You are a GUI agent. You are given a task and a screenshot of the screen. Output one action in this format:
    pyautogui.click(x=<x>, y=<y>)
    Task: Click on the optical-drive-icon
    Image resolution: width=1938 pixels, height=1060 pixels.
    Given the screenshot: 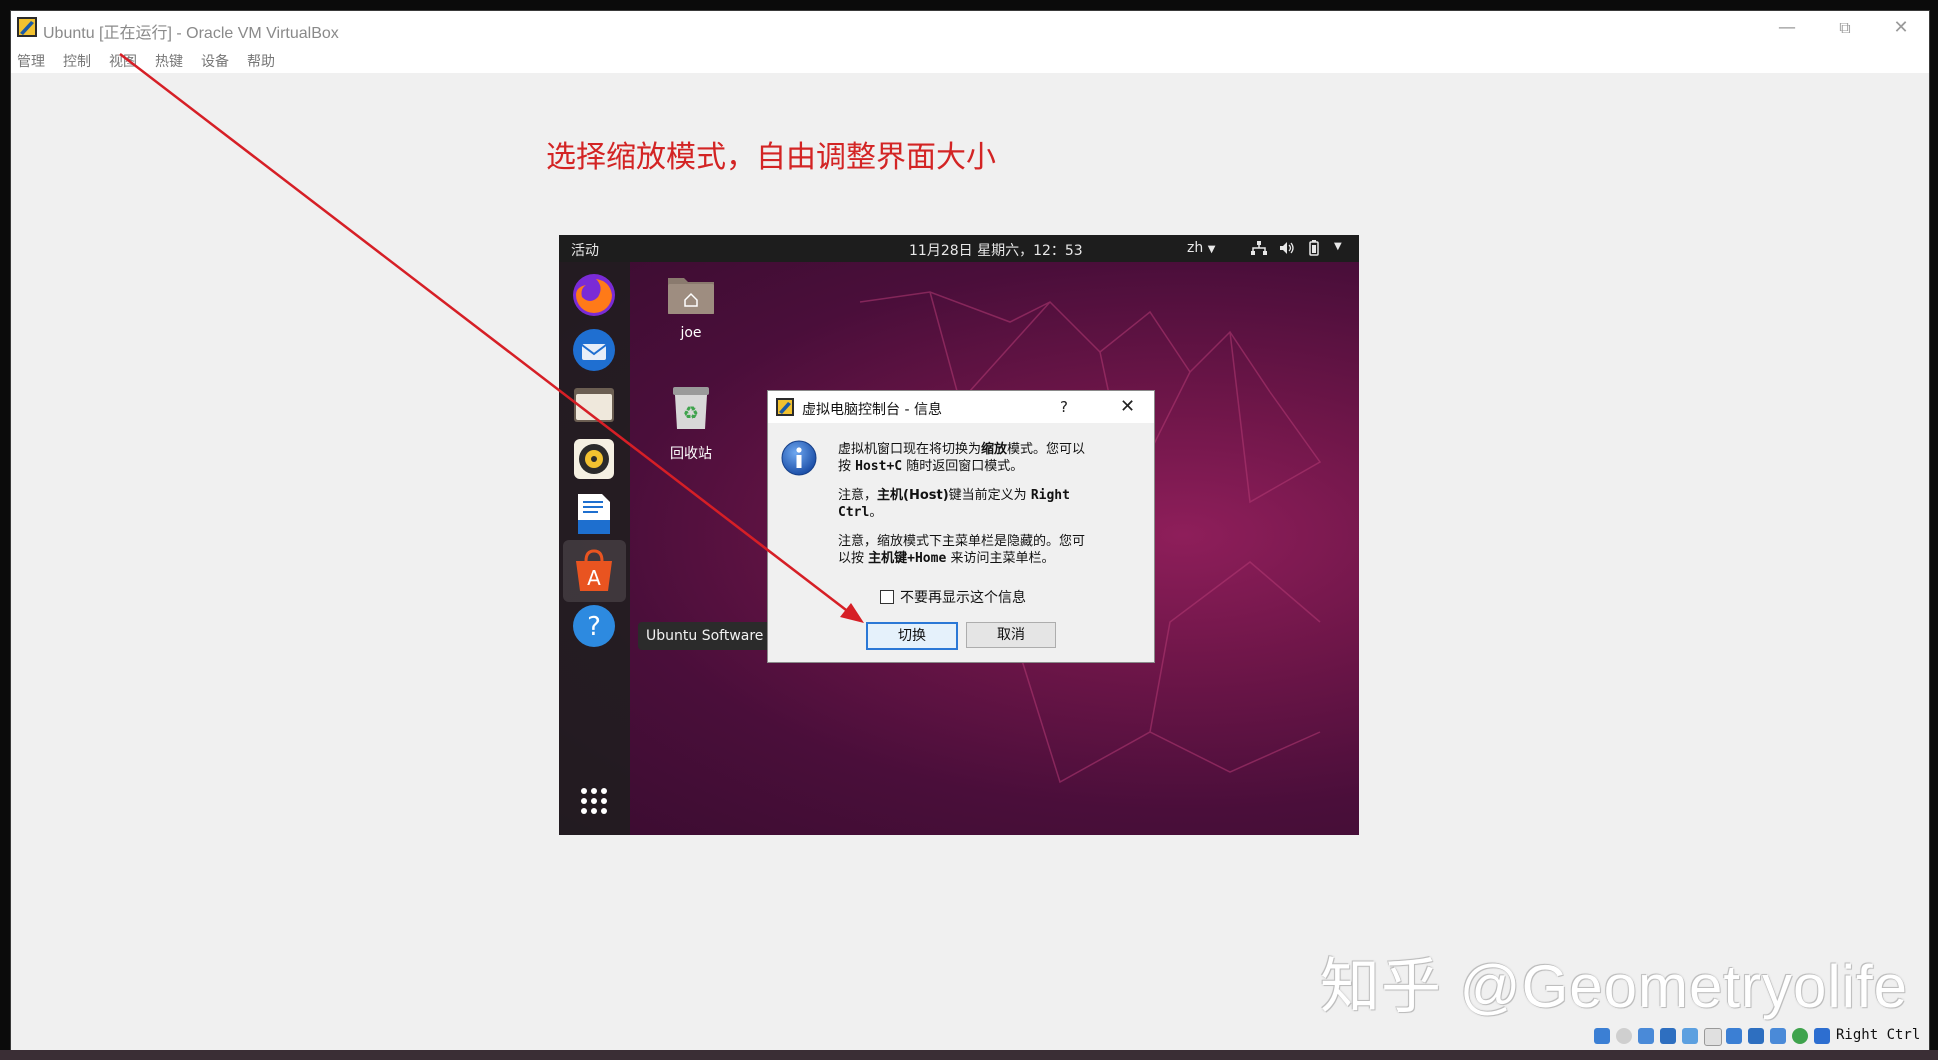 What is the action you would take?
    pyautogui.click(x=1624, y=1036)
    